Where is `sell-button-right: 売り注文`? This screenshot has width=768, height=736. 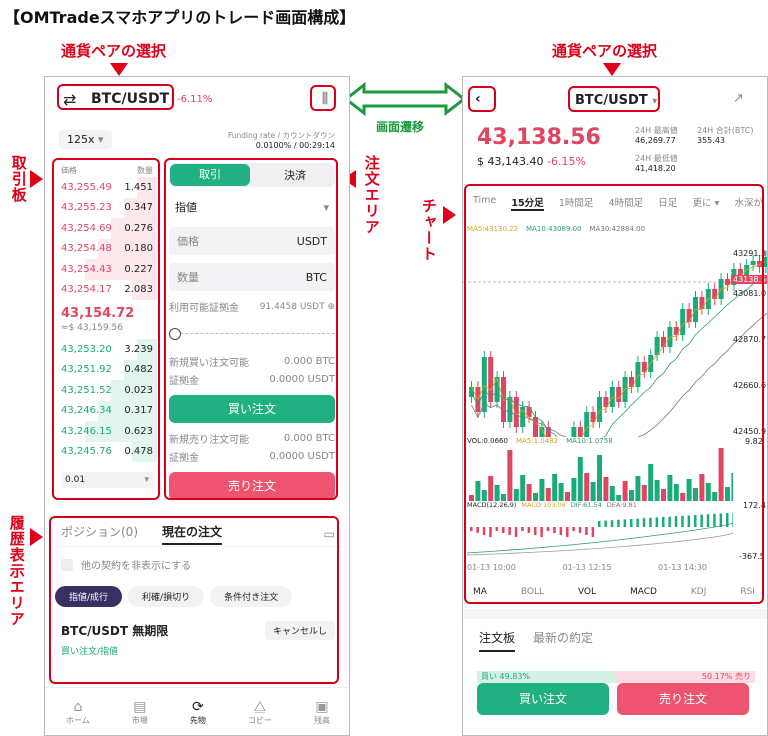
sell-button-right: 売り注文 is located at coordinates (683, 699).